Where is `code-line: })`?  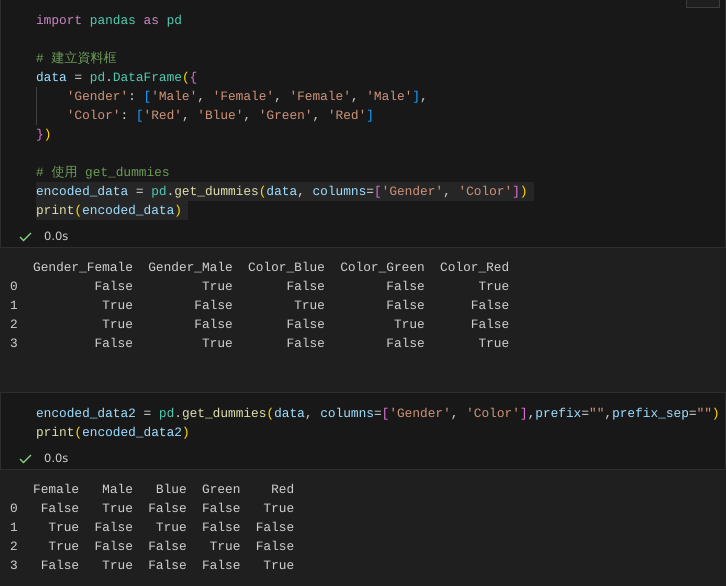
code-line: }) is located at coordinates (44, 135).